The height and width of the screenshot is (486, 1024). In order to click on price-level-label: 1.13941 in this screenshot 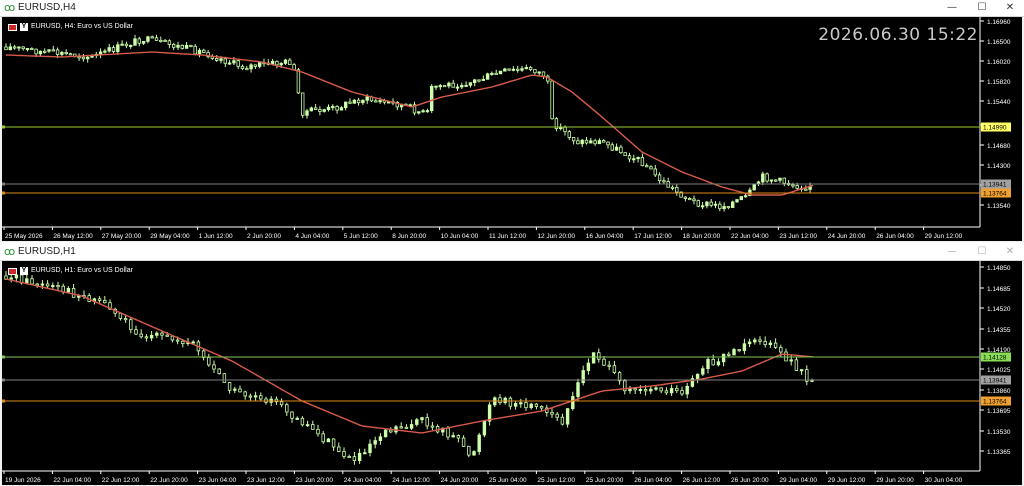, I will do `click(995, 185)`.